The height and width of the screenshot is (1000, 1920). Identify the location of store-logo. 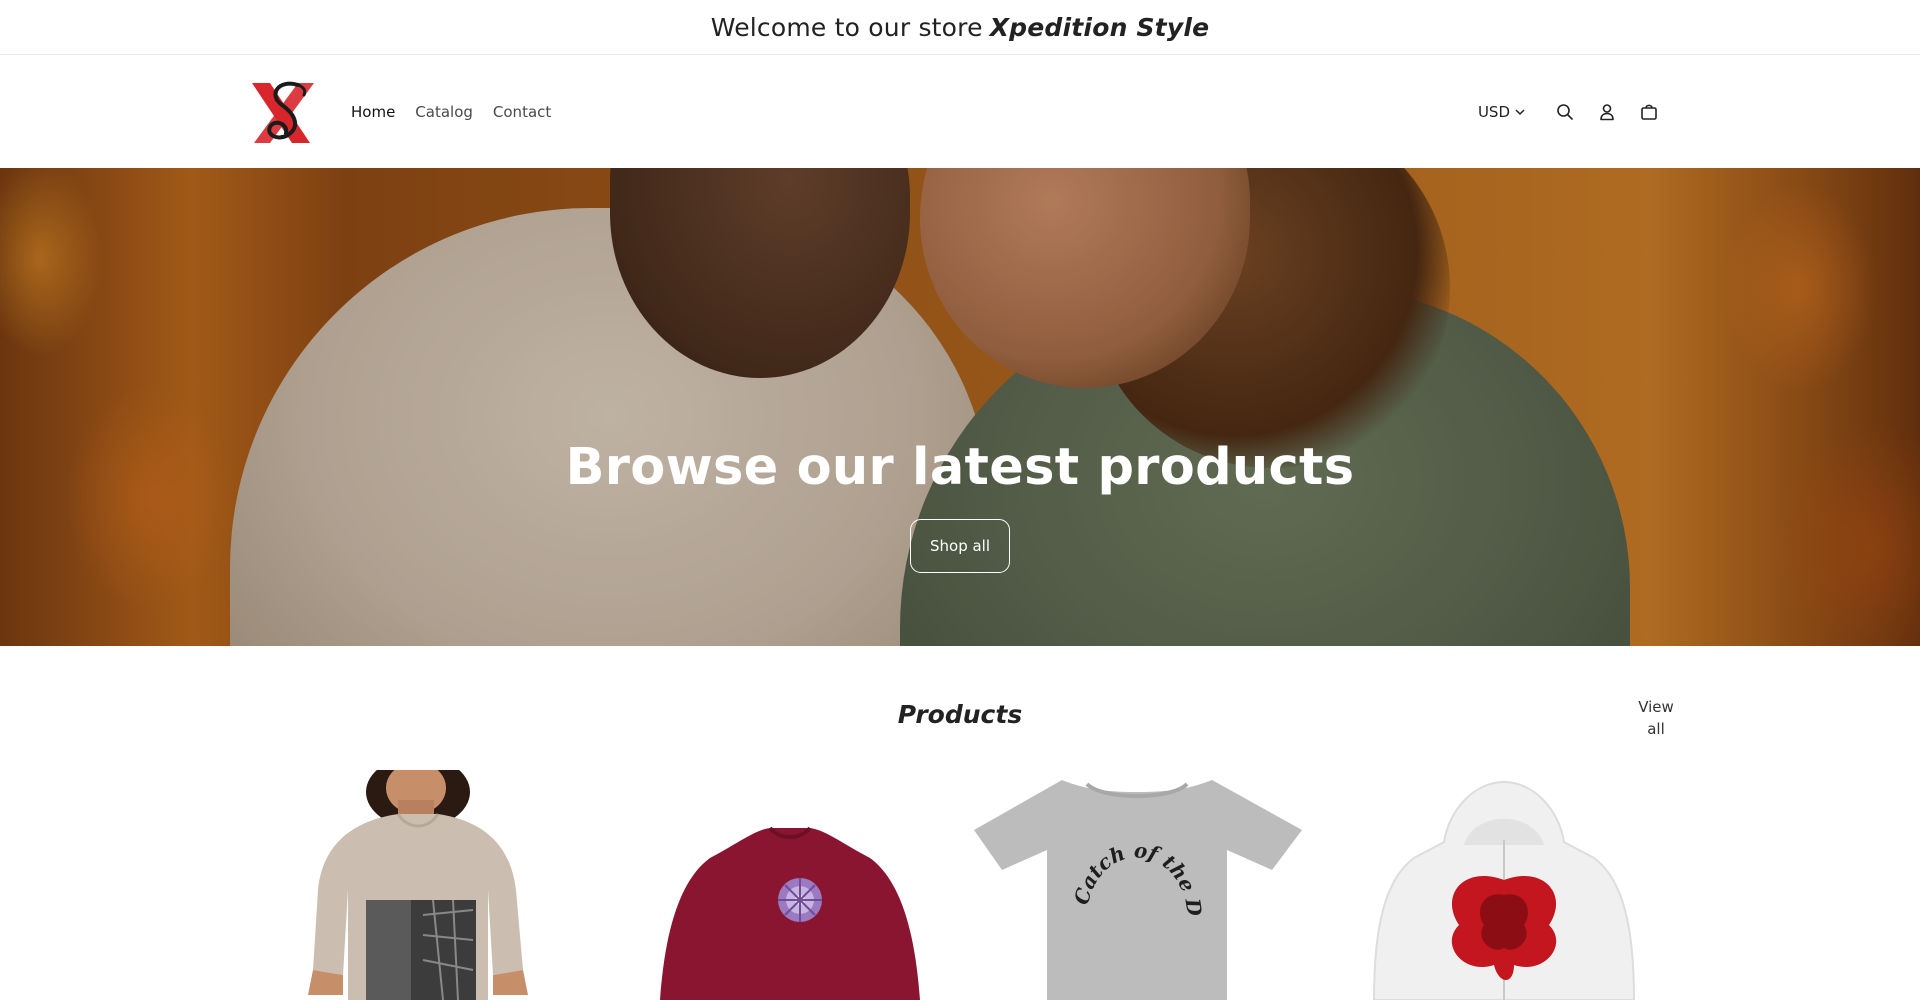
(285, 112).